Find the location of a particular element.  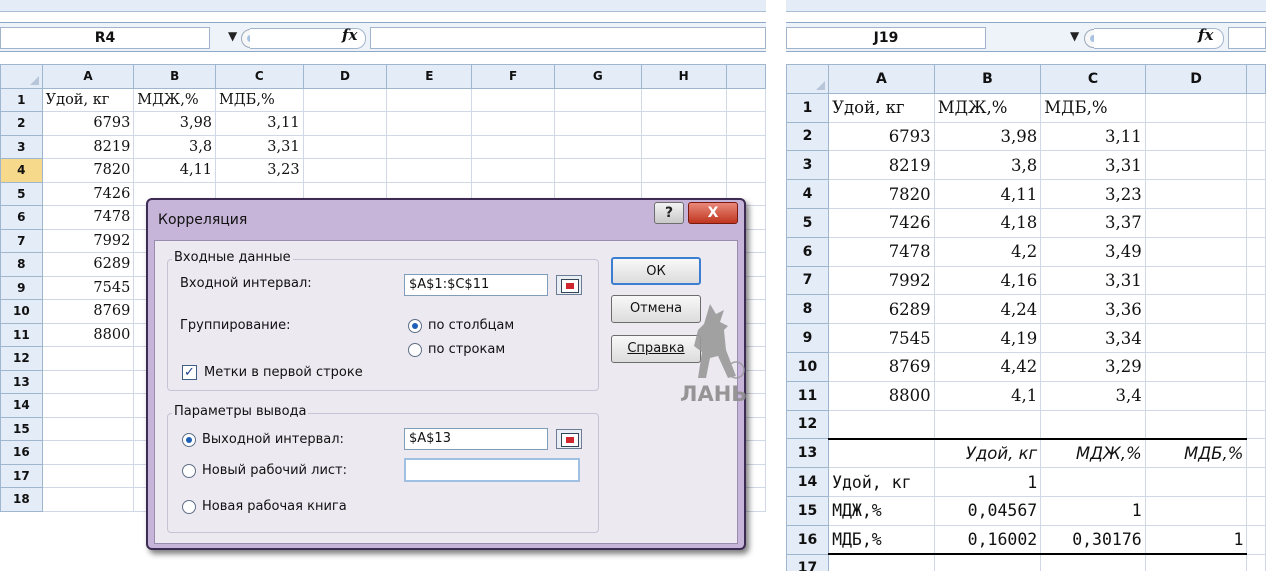

cell: 3,36 is located at coordinates (1093, 309).